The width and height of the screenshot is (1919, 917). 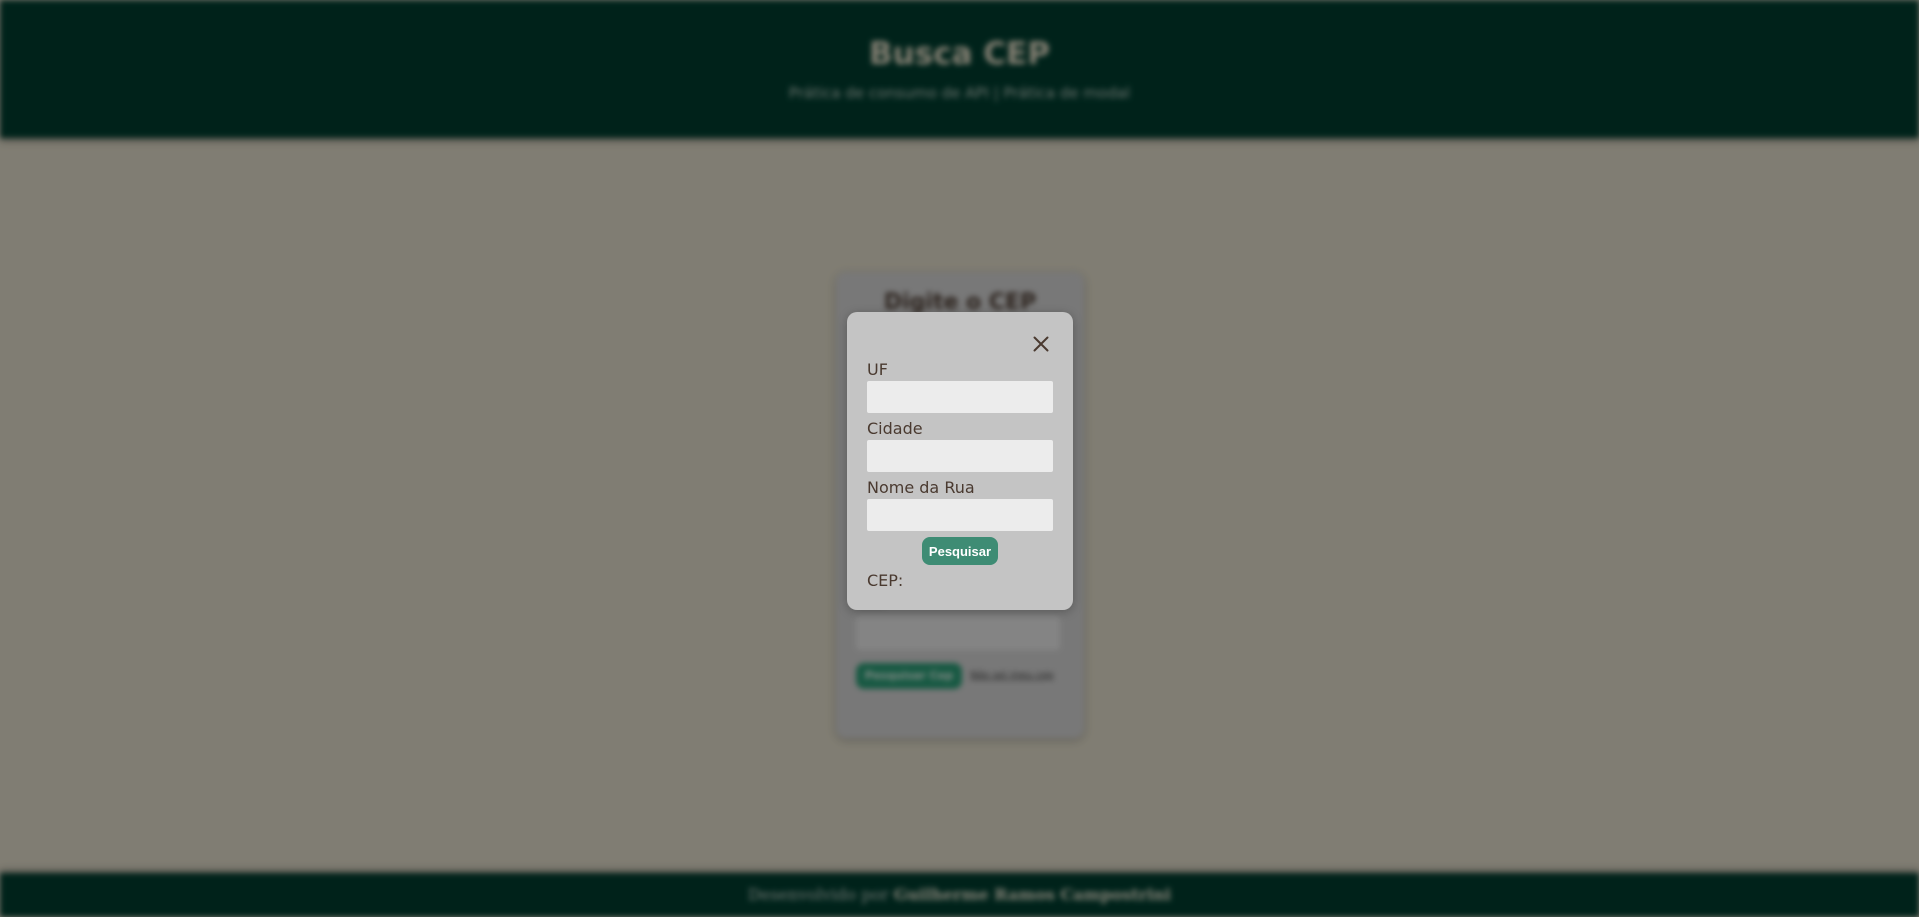 I want to click on close-button, so click(x=1041, y=344).